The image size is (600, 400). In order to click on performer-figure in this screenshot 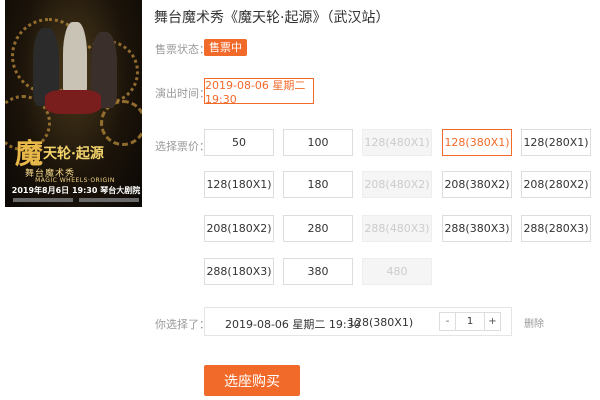, I will do `click(73, 102)`.